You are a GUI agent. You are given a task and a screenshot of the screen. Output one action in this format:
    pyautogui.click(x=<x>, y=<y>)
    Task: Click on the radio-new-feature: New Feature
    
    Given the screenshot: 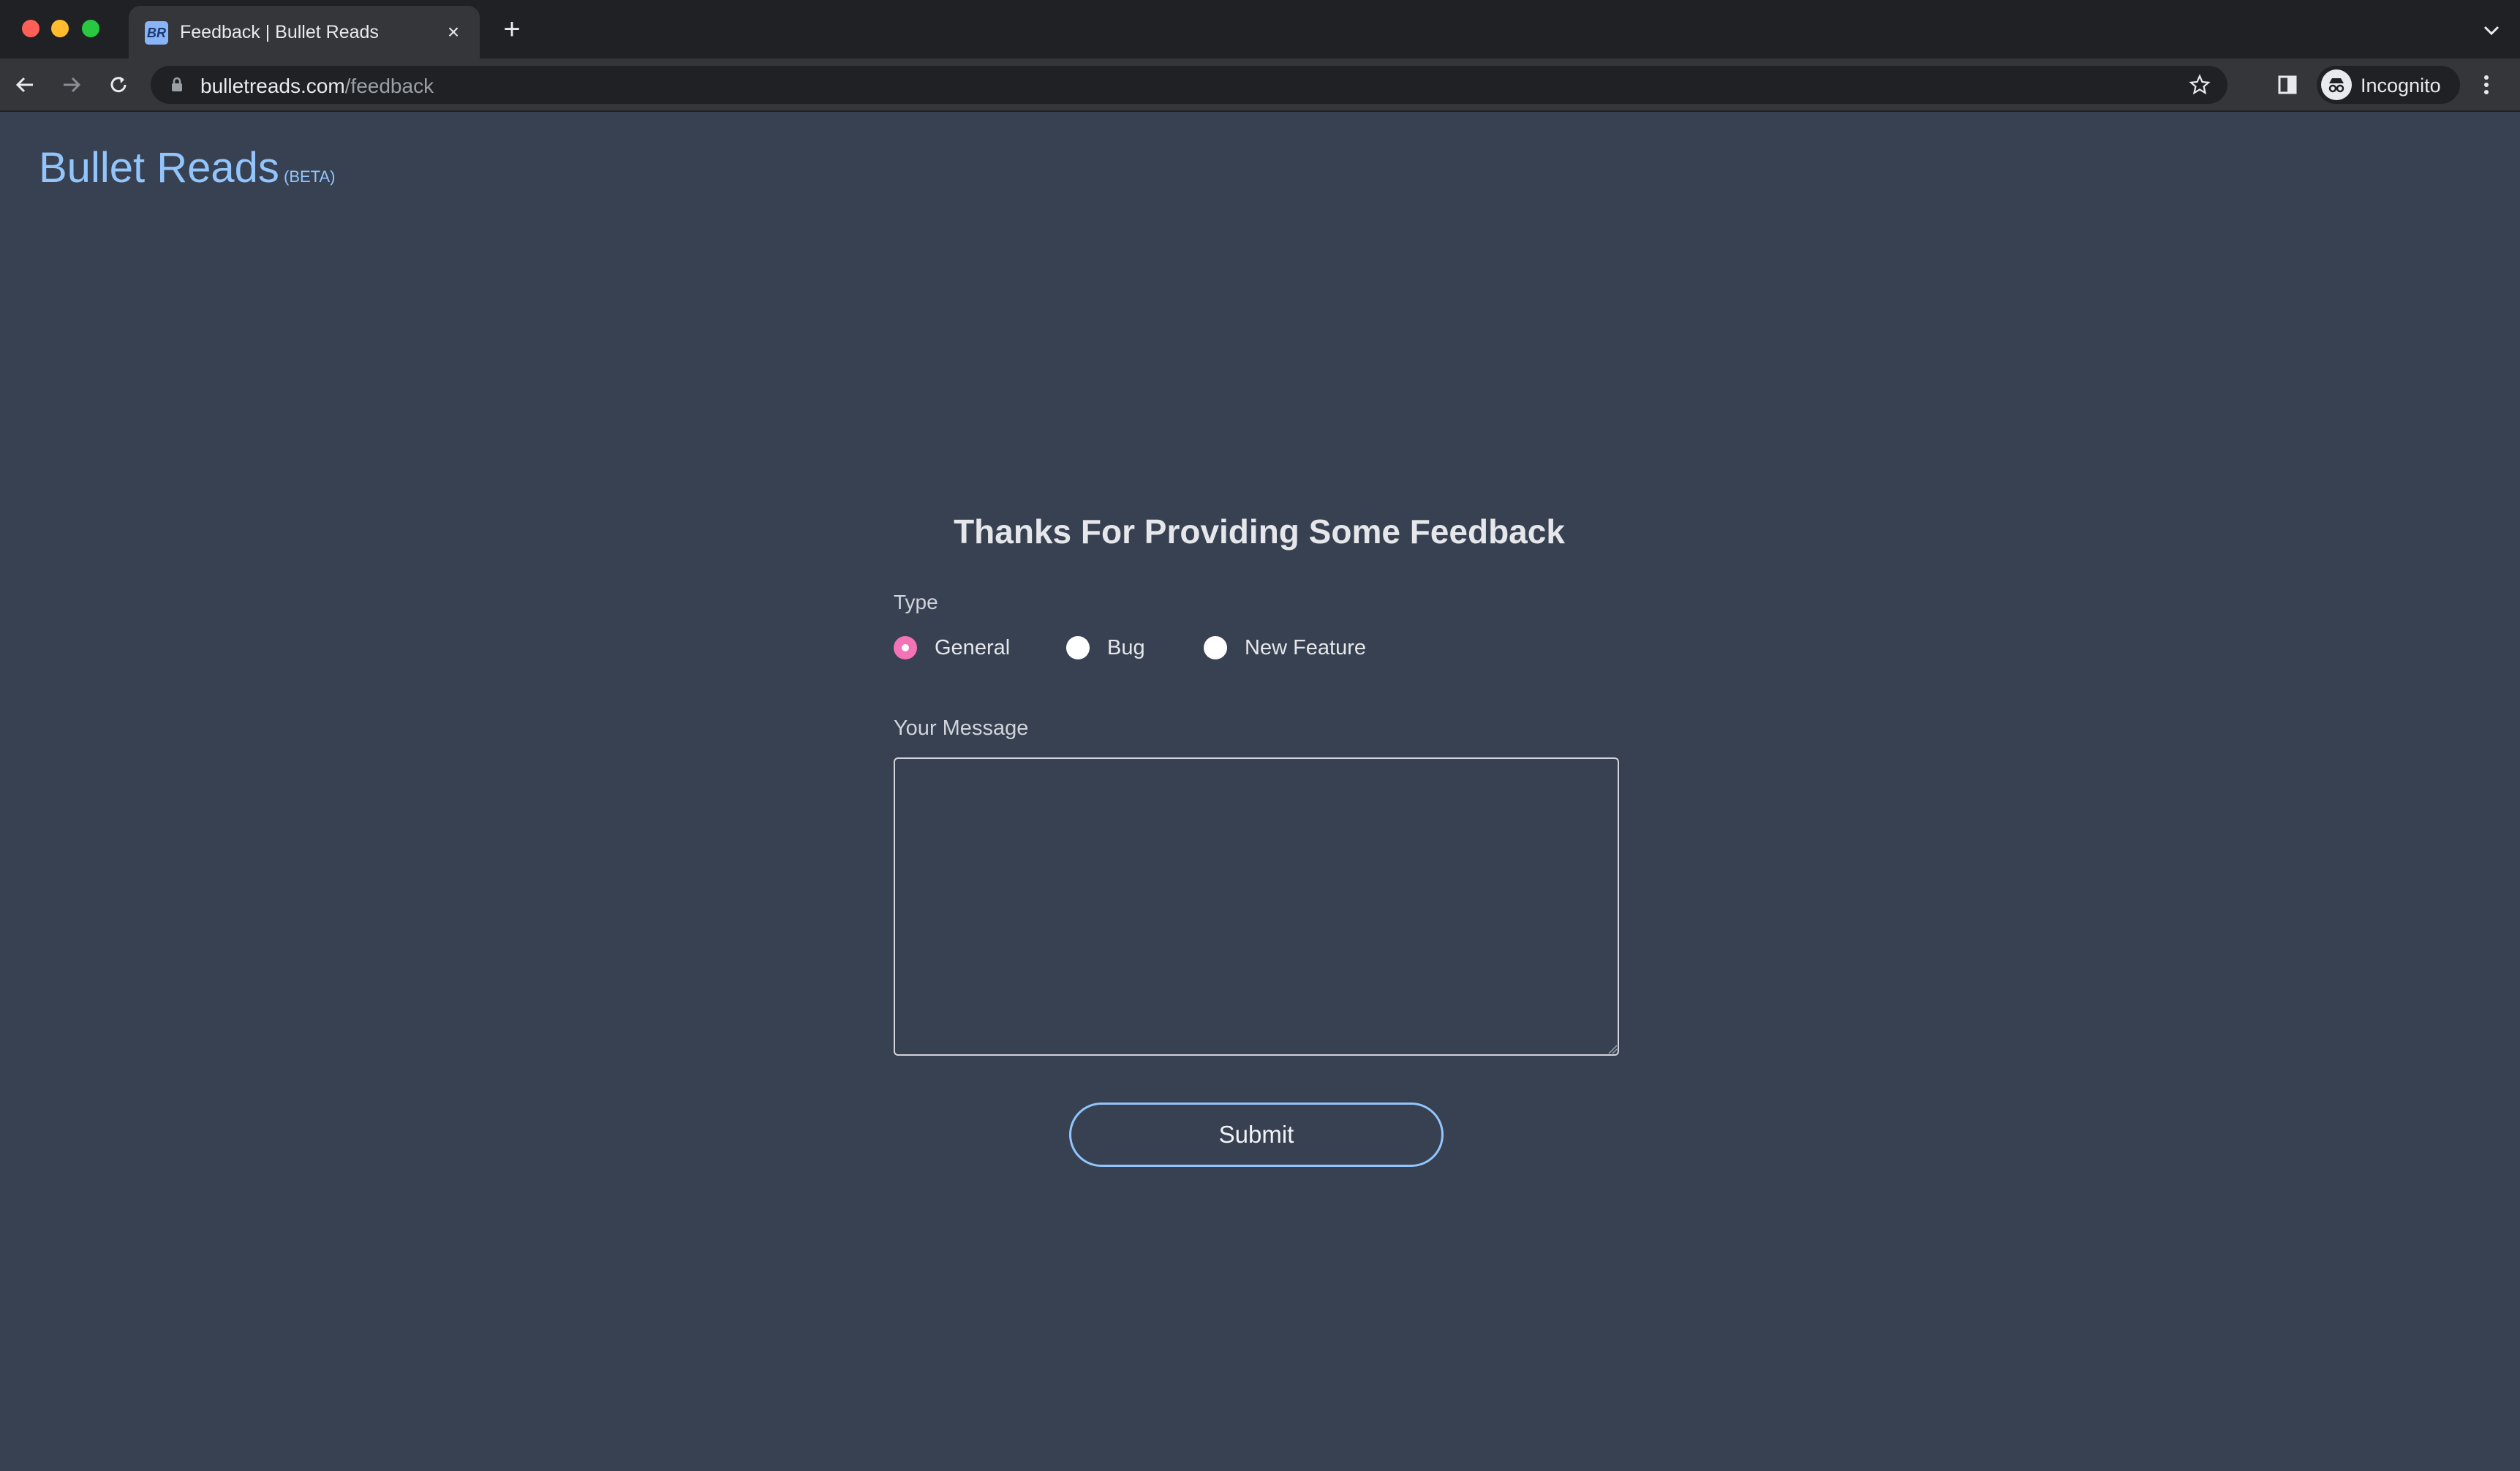 What is the action you would take?
    pyautogui.click(x=1285, y=647)
    